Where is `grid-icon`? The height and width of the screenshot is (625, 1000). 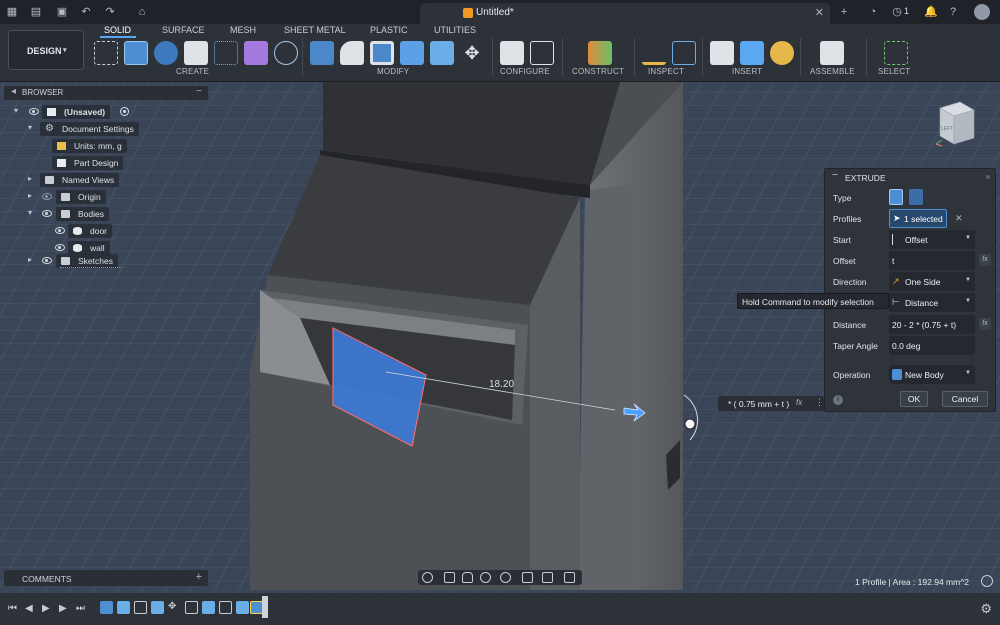
grid-icon is located at coordinates (547, 577).